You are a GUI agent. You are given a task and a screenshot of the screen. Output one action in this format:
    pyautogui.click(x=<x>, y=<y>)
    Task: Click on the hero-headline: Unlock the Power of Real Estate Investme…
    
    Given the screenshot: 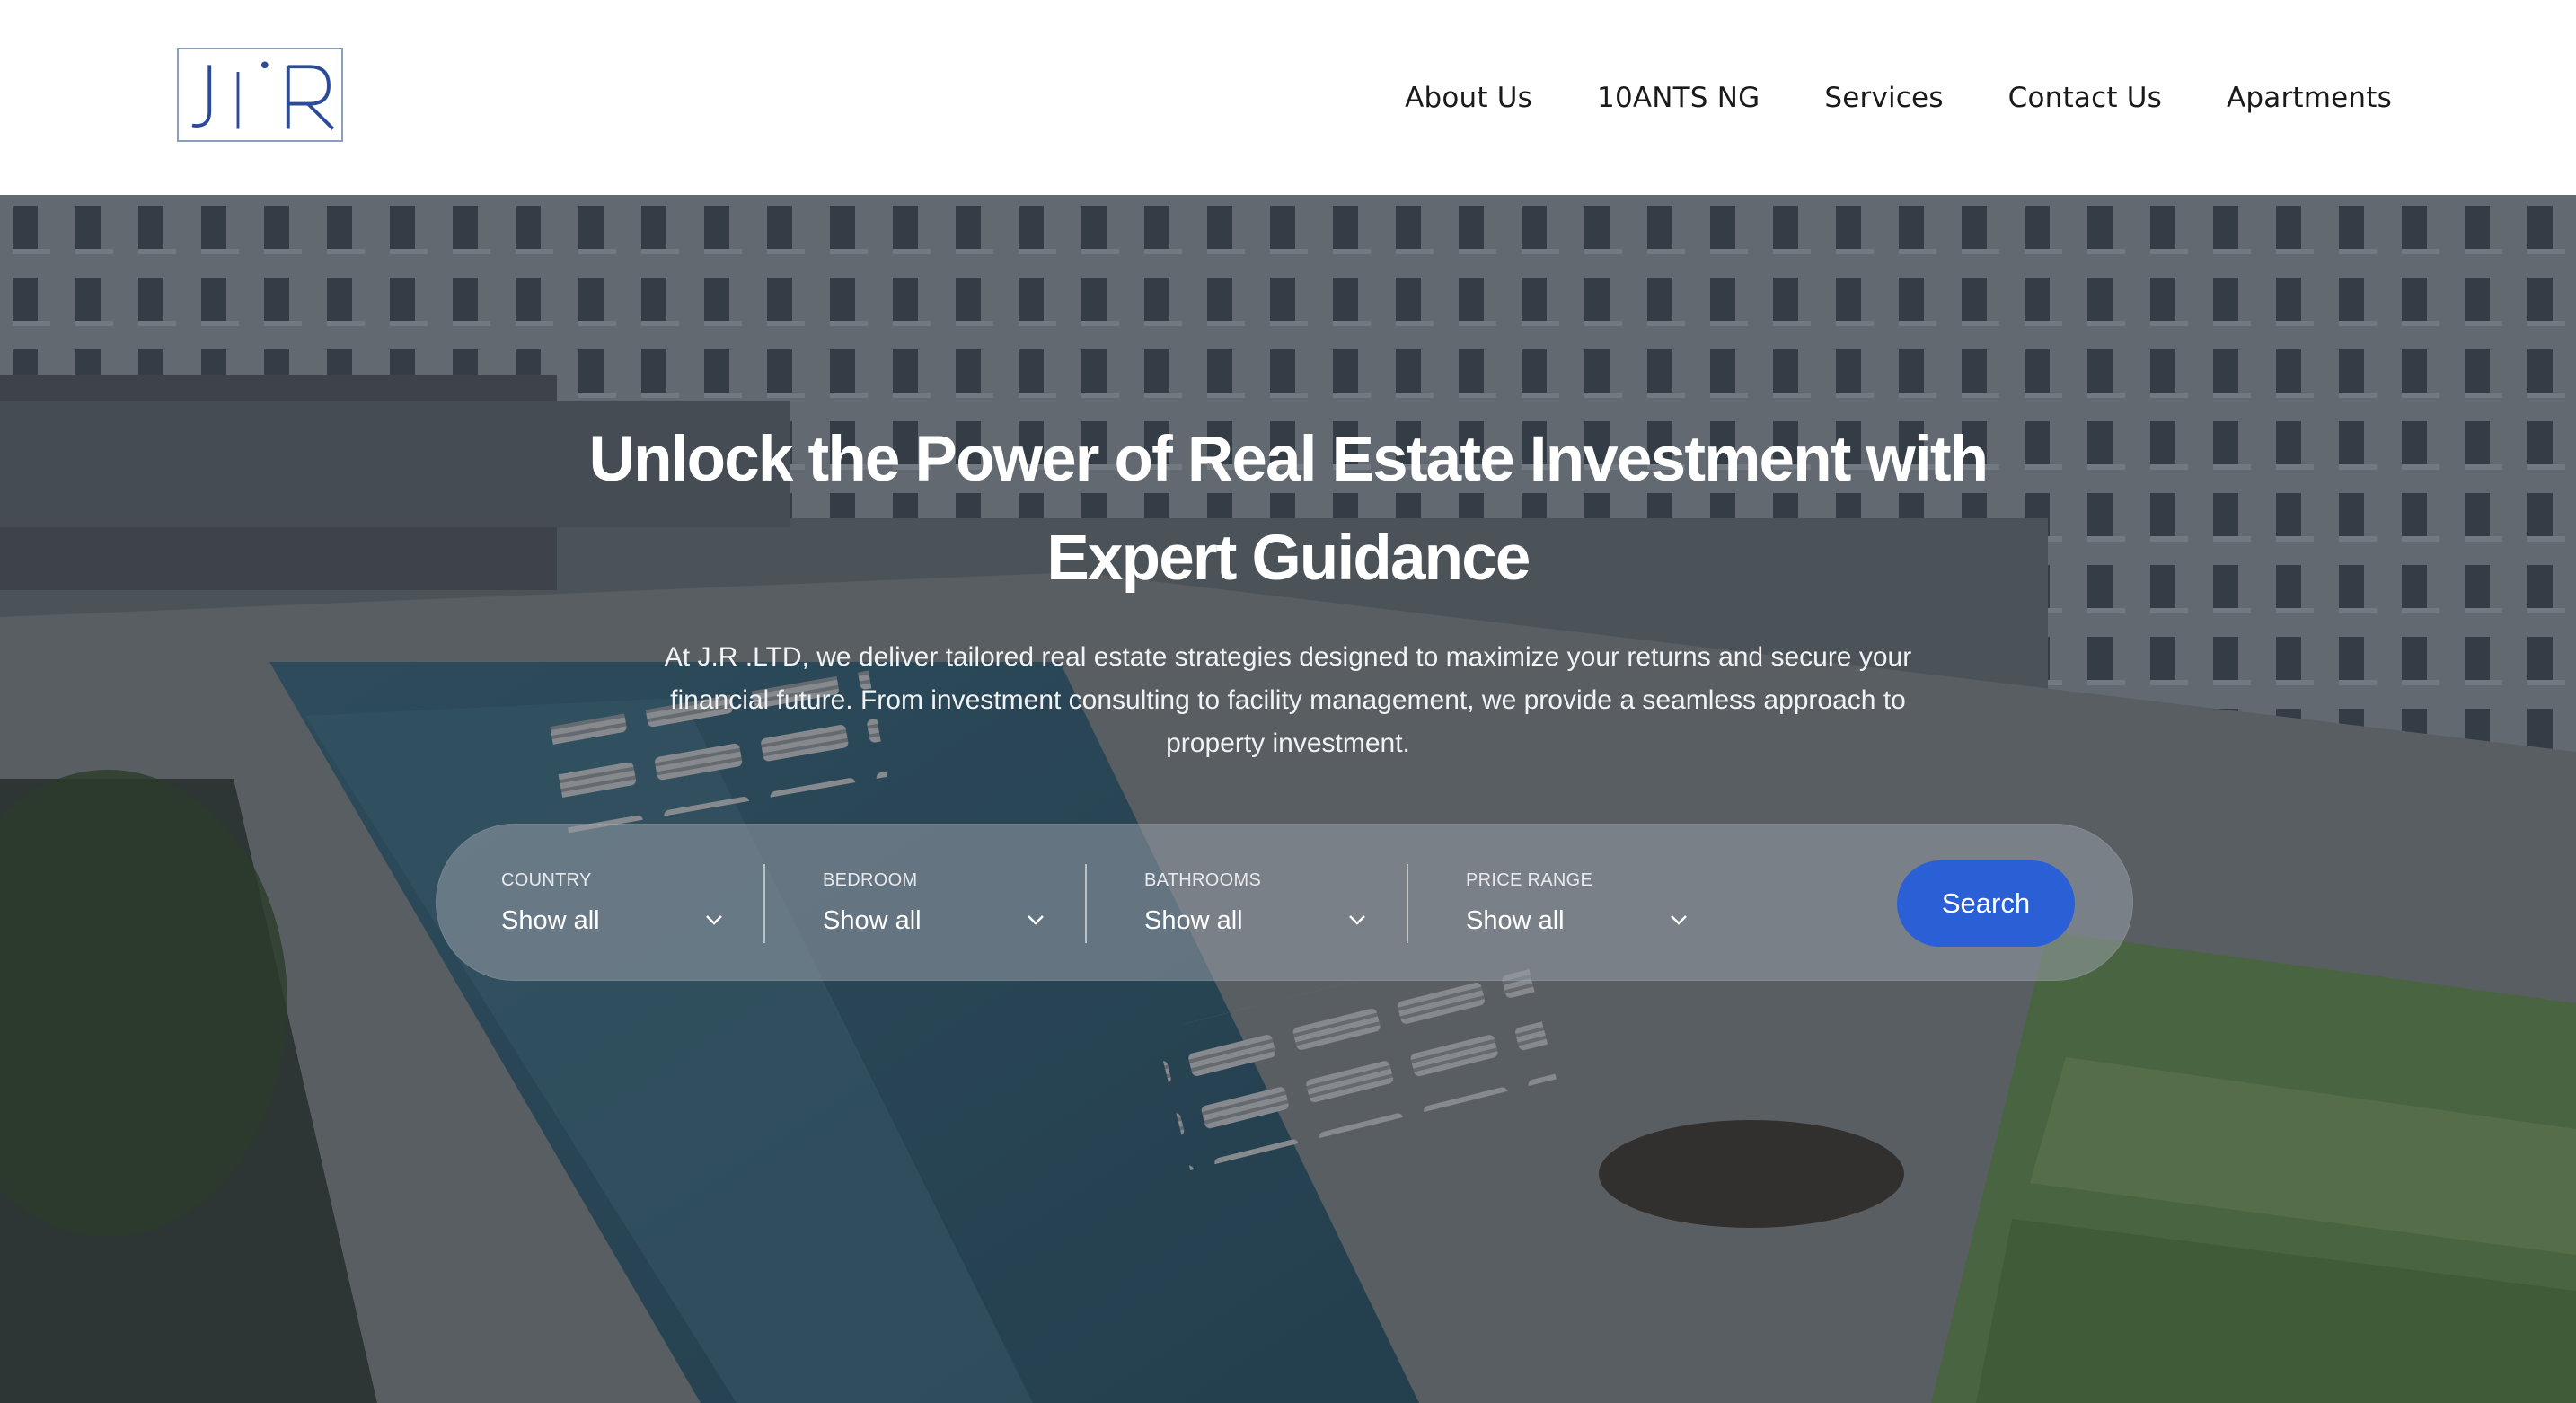 What is the action you would take?
    pyautogui.click(x=1288, y=509)
    